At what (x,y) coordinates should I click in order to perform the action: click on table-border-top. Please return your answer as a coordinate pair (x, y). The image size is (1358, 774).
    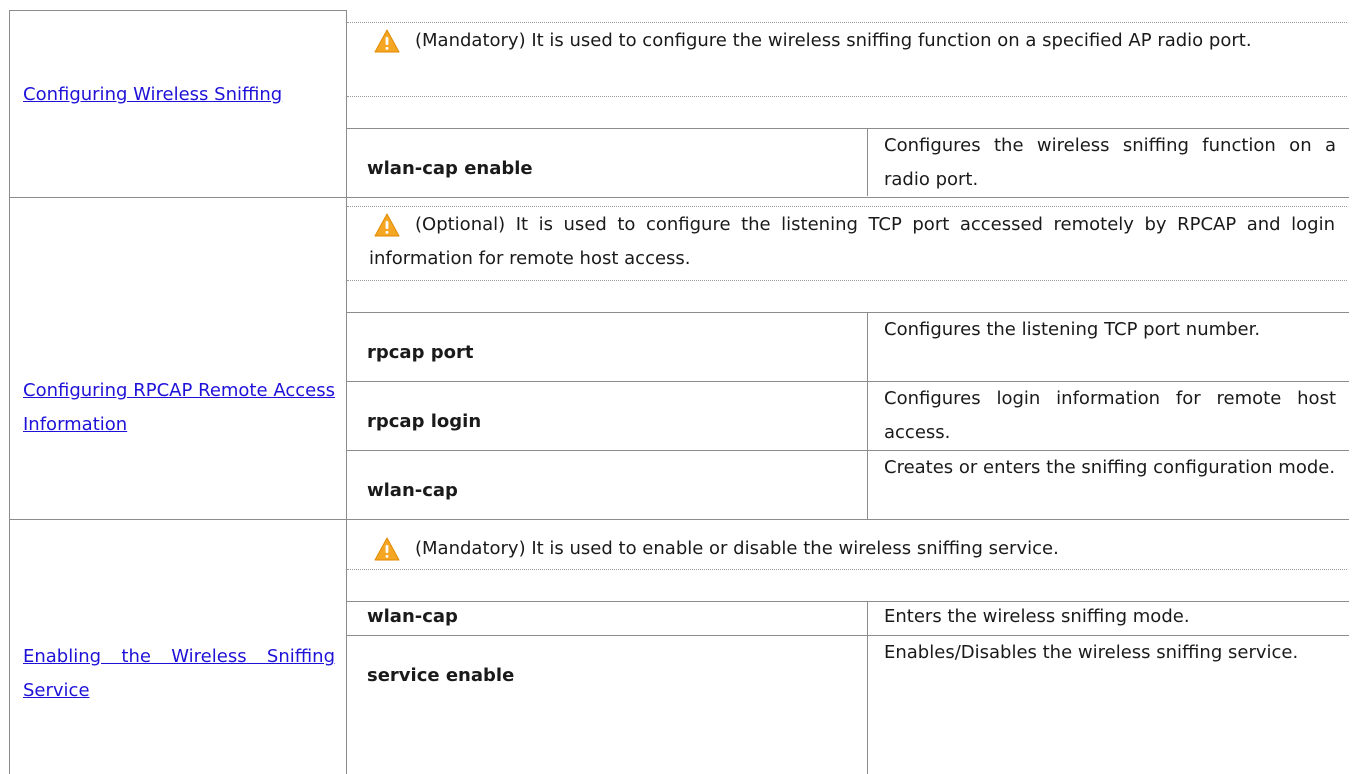
    Looking at the image, I should click on (178, 10).